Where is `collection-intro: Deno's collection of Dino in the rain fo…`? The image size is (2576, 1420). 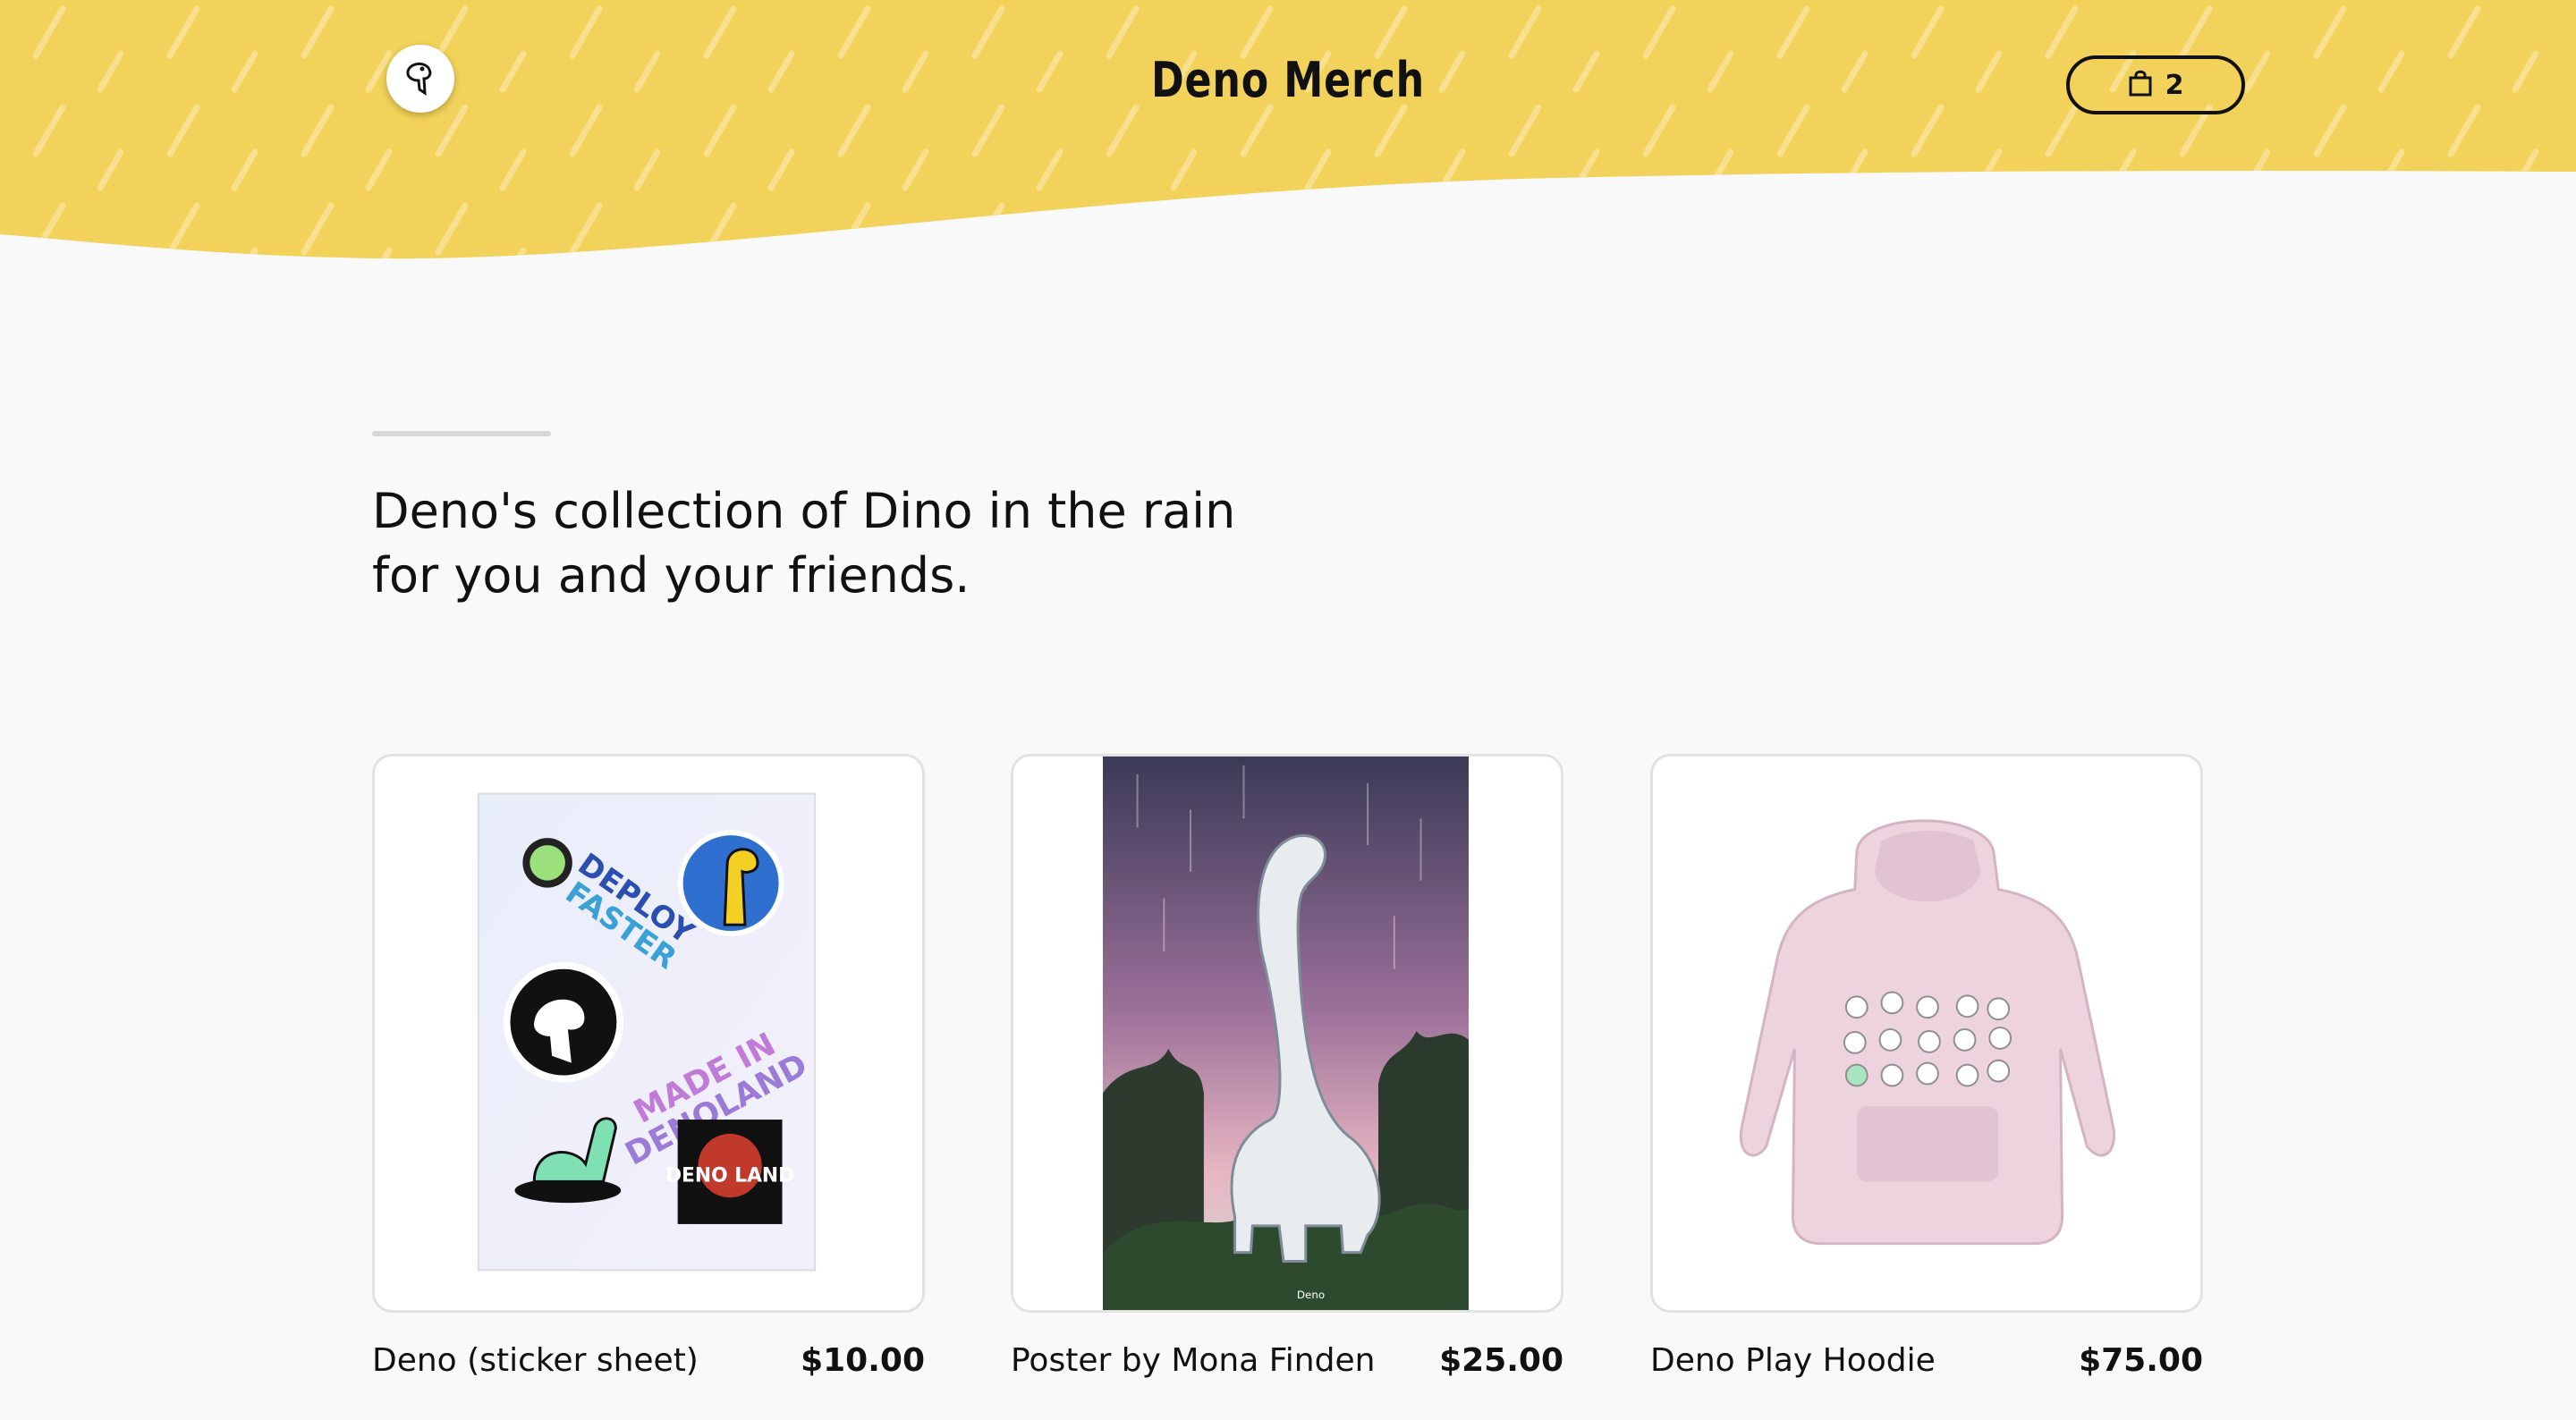
collection-intro: Deno's collection of Dino in the rain fo… is located at coordinates (864, 543).